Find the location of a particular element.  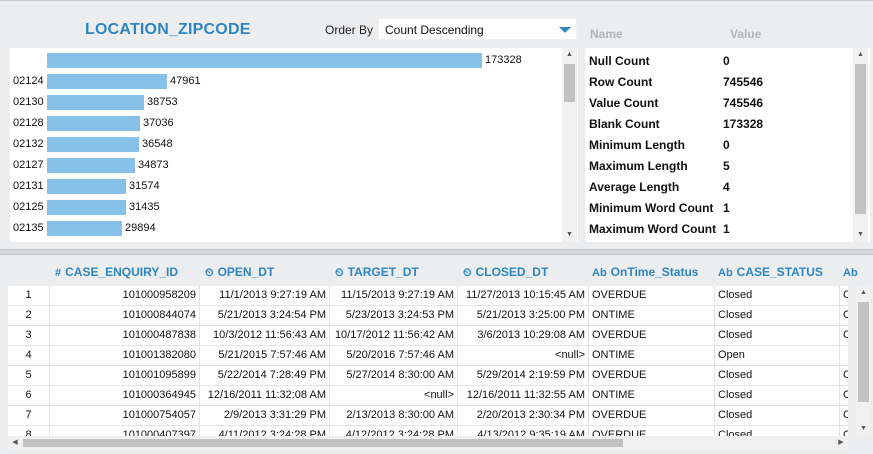

bar-row: 02135 29894 is located at coordinates (286, 228).